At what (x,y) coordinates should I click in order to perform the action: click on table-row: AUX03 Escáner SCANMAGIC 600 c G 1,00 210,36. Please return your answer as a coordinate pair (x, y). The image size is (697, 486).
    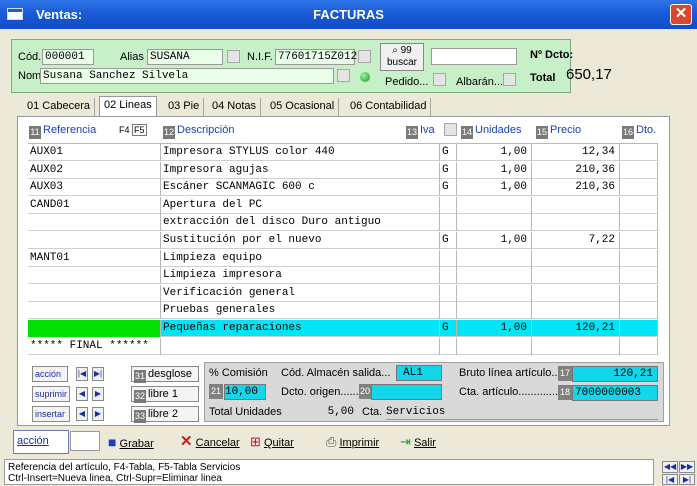
    Looking at the image, I should click on (343, 188).